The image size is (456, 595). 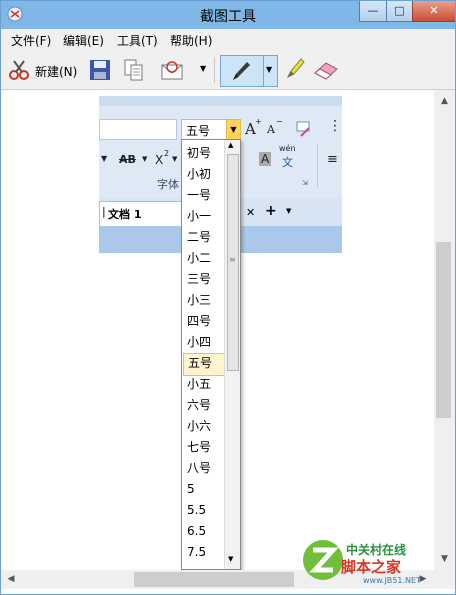 I want to click on grip-icon: ≡, so click(x=232, y=259).